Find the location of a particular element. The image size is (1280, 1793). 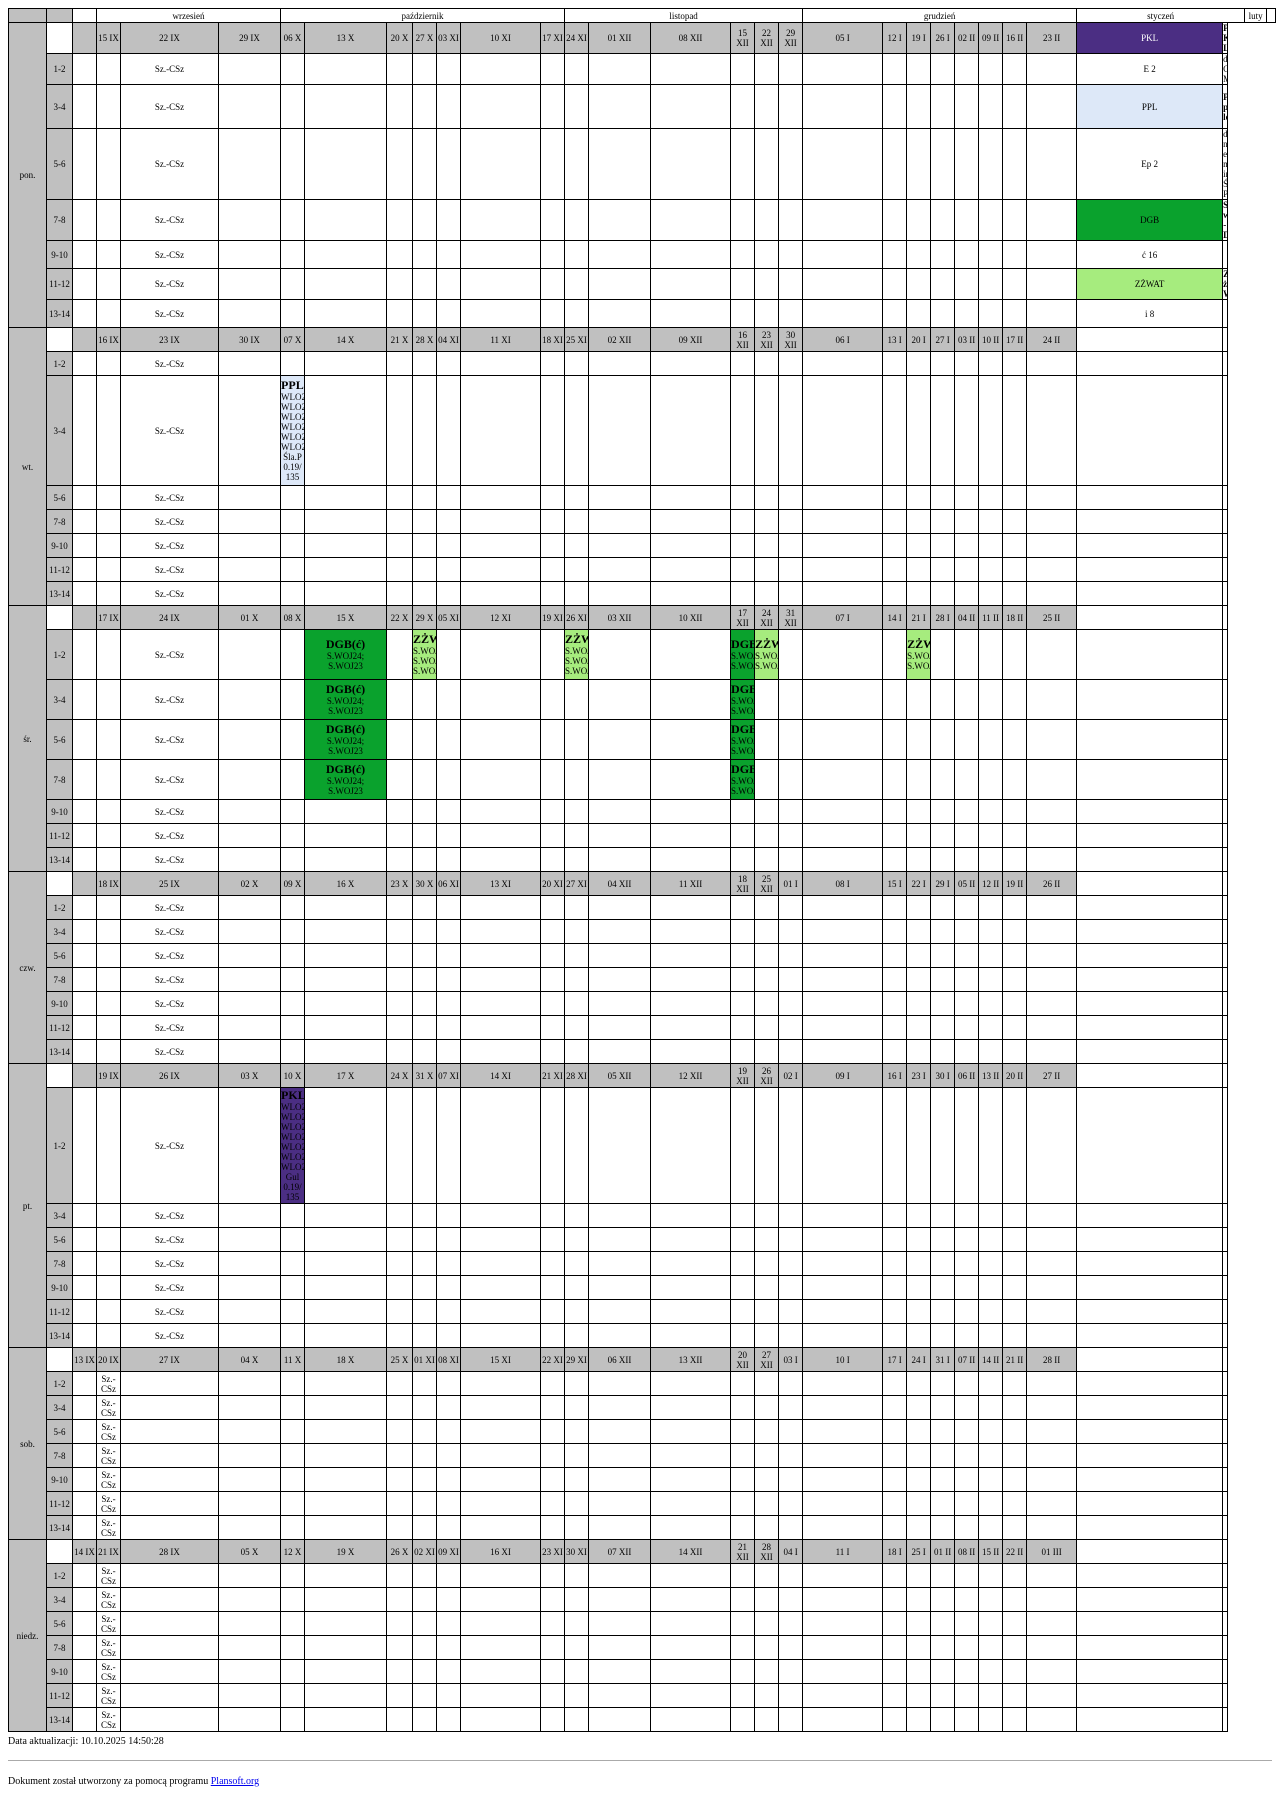

date-header: 08 XI is located at coordinates (449, 1359).